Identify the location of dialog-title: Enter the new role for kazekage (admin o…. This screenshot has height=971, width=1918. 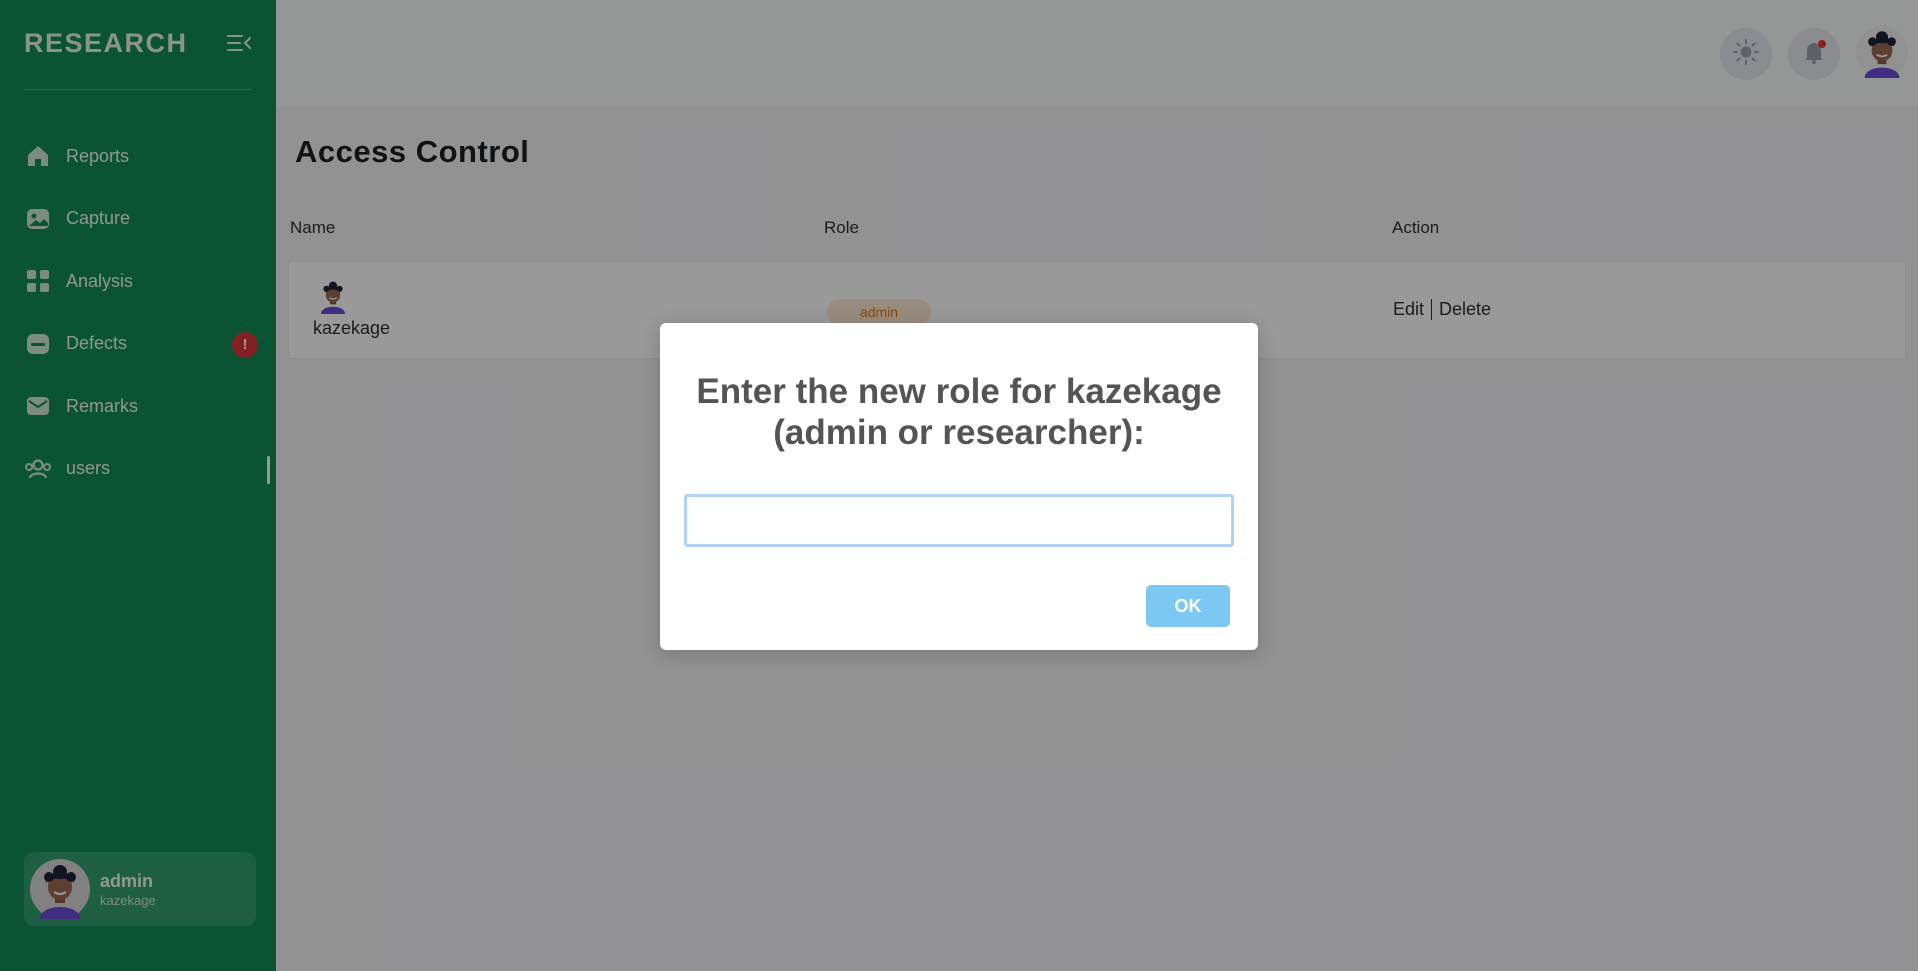
(959, 412).